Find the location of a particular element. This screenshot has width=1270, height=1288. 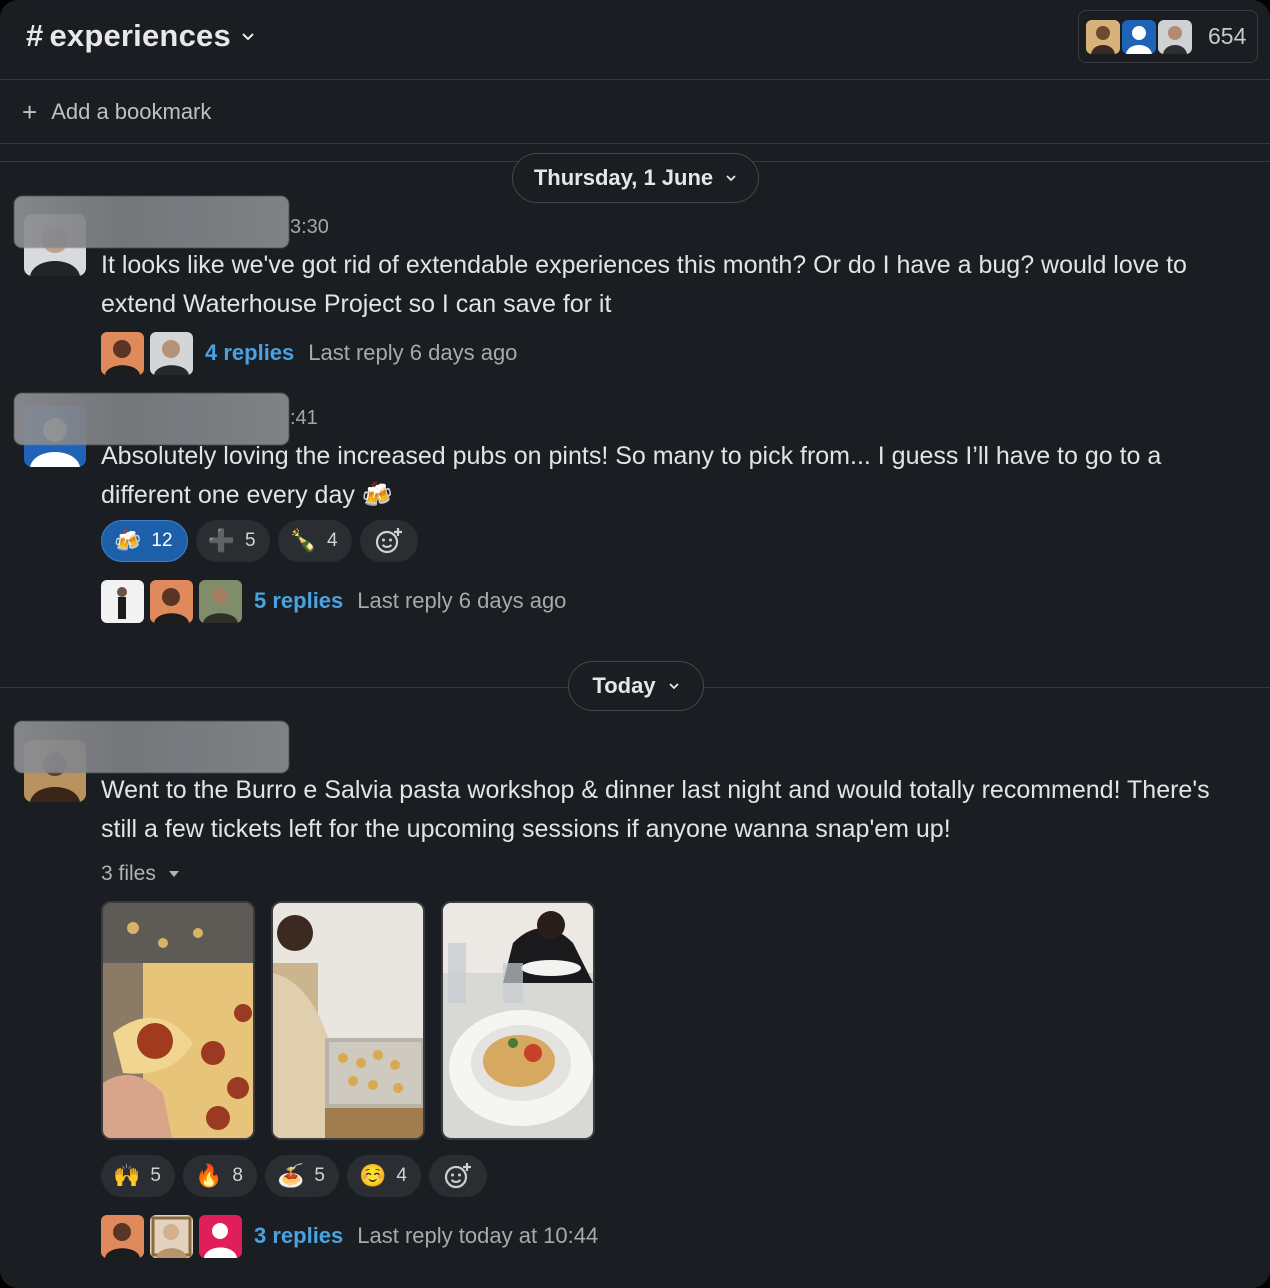

reactions-bar: 🍻 12 ➕ 5 🍾 4 is located at coordinates (263, 541).